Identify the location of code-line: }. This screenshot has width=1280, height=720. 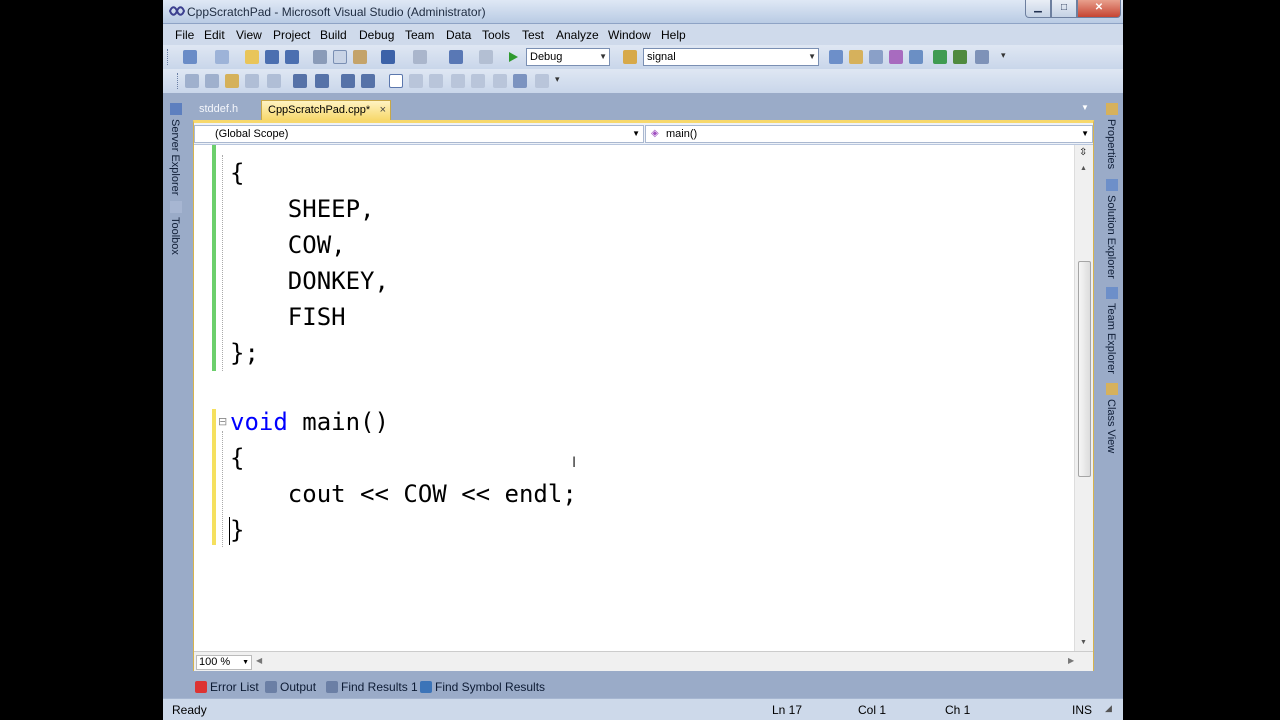
(237, 530).